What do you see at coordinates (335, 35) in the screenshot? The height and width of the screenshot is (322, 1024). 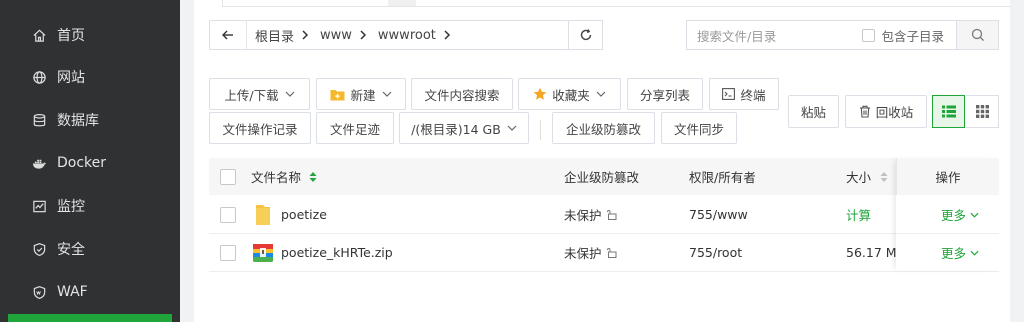 I see `breadcrumb-item: www` at bounding box center [335, 35].